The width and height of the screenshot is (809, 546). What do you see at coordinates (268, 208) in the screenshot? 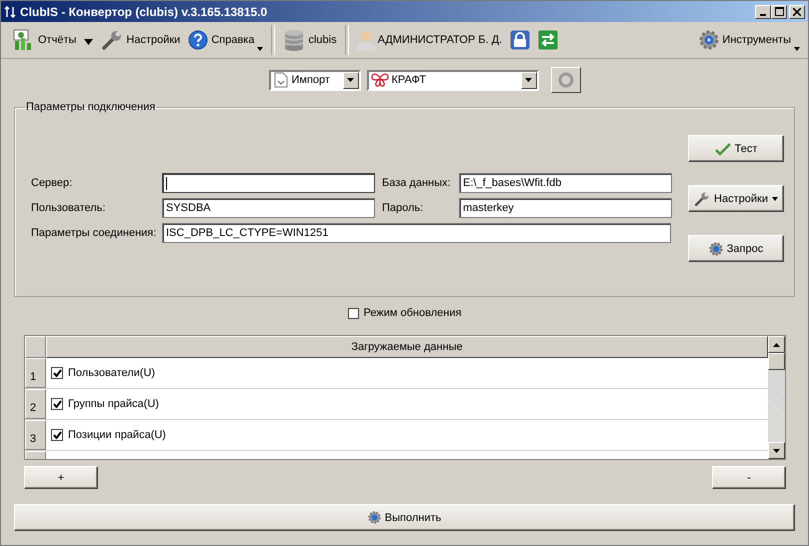
I see `input-field: SYSDBA` at bounding box center [268, 208].